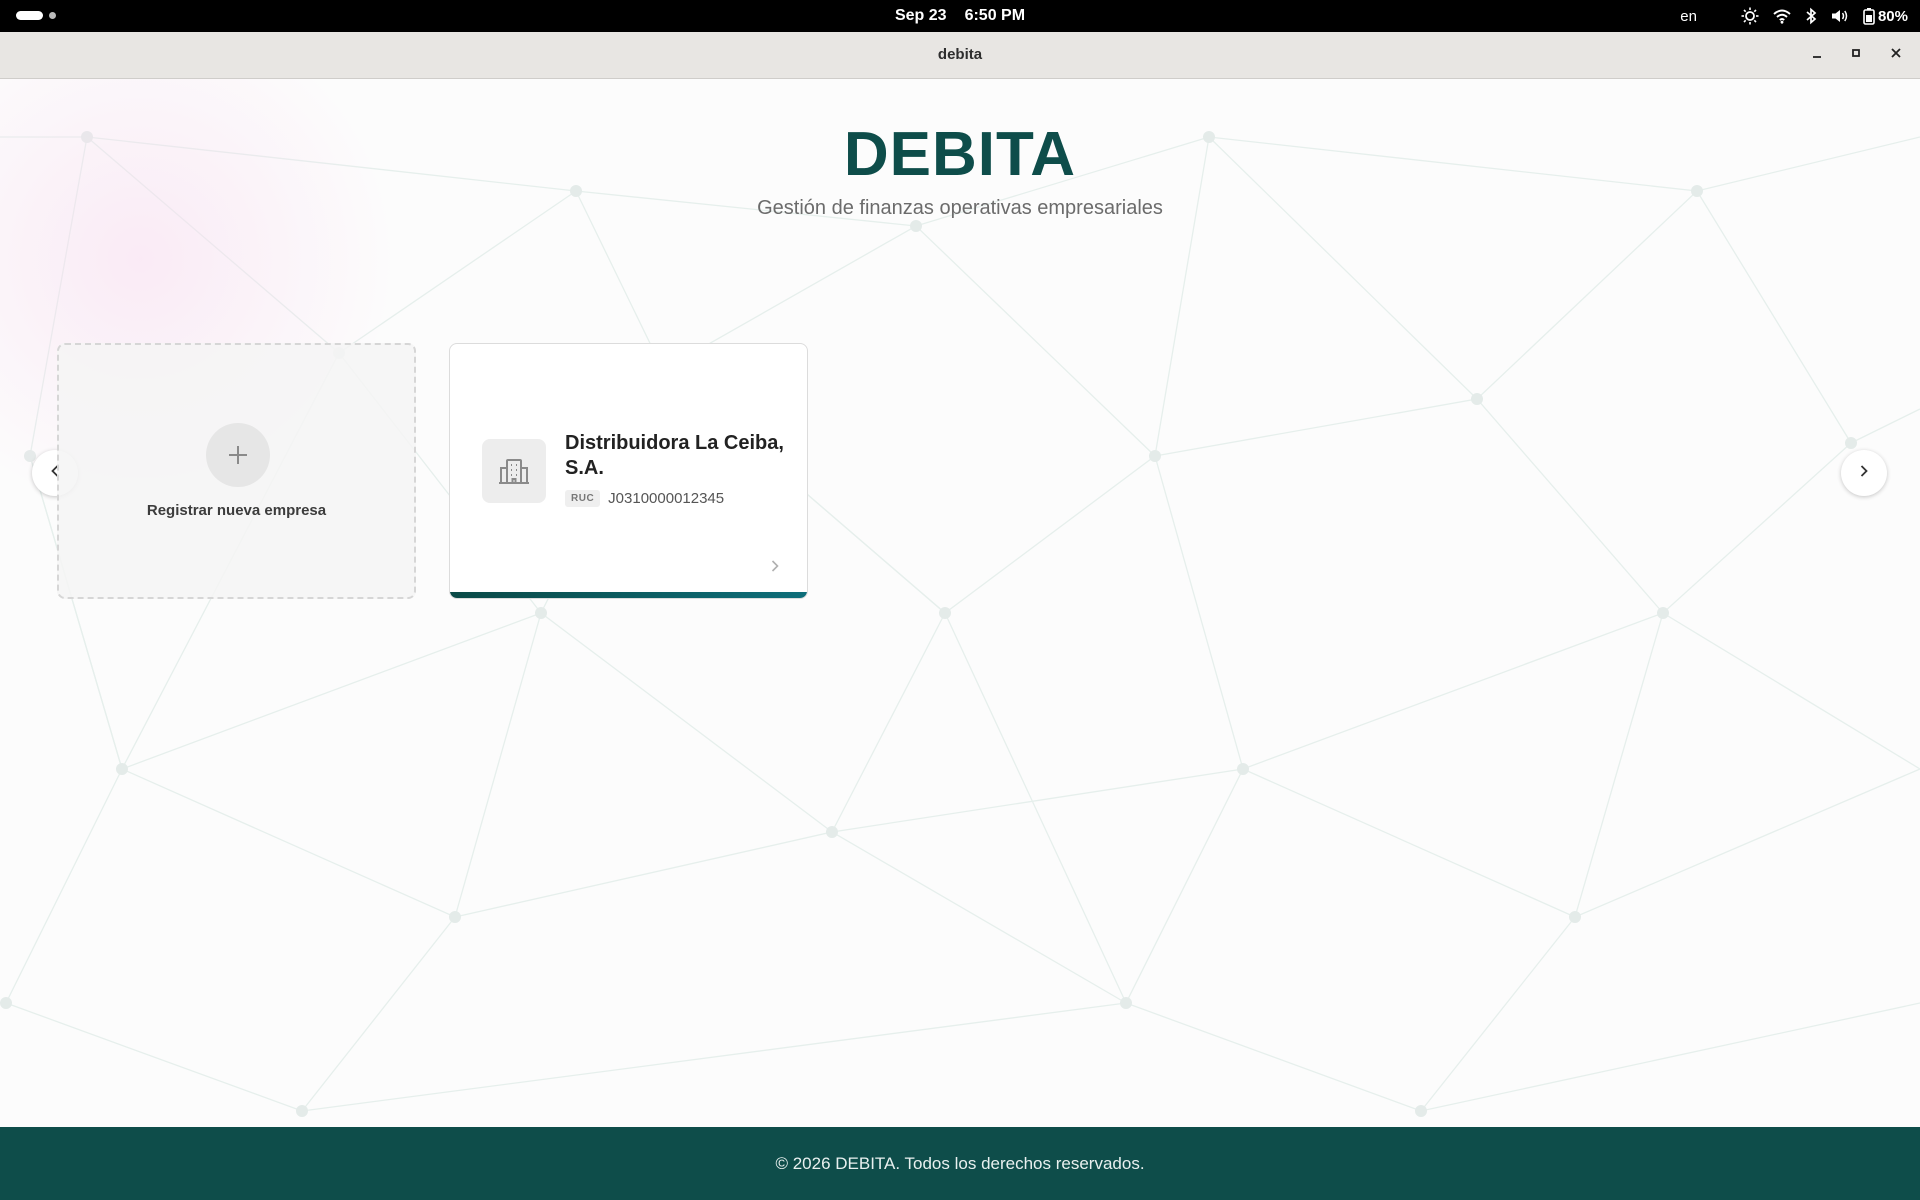 This screenshot has width=1920, height=1200. What do you see at coordinates (514, 471) in the screenshot?
I see `building-icon` at bounding box center [514, 471].